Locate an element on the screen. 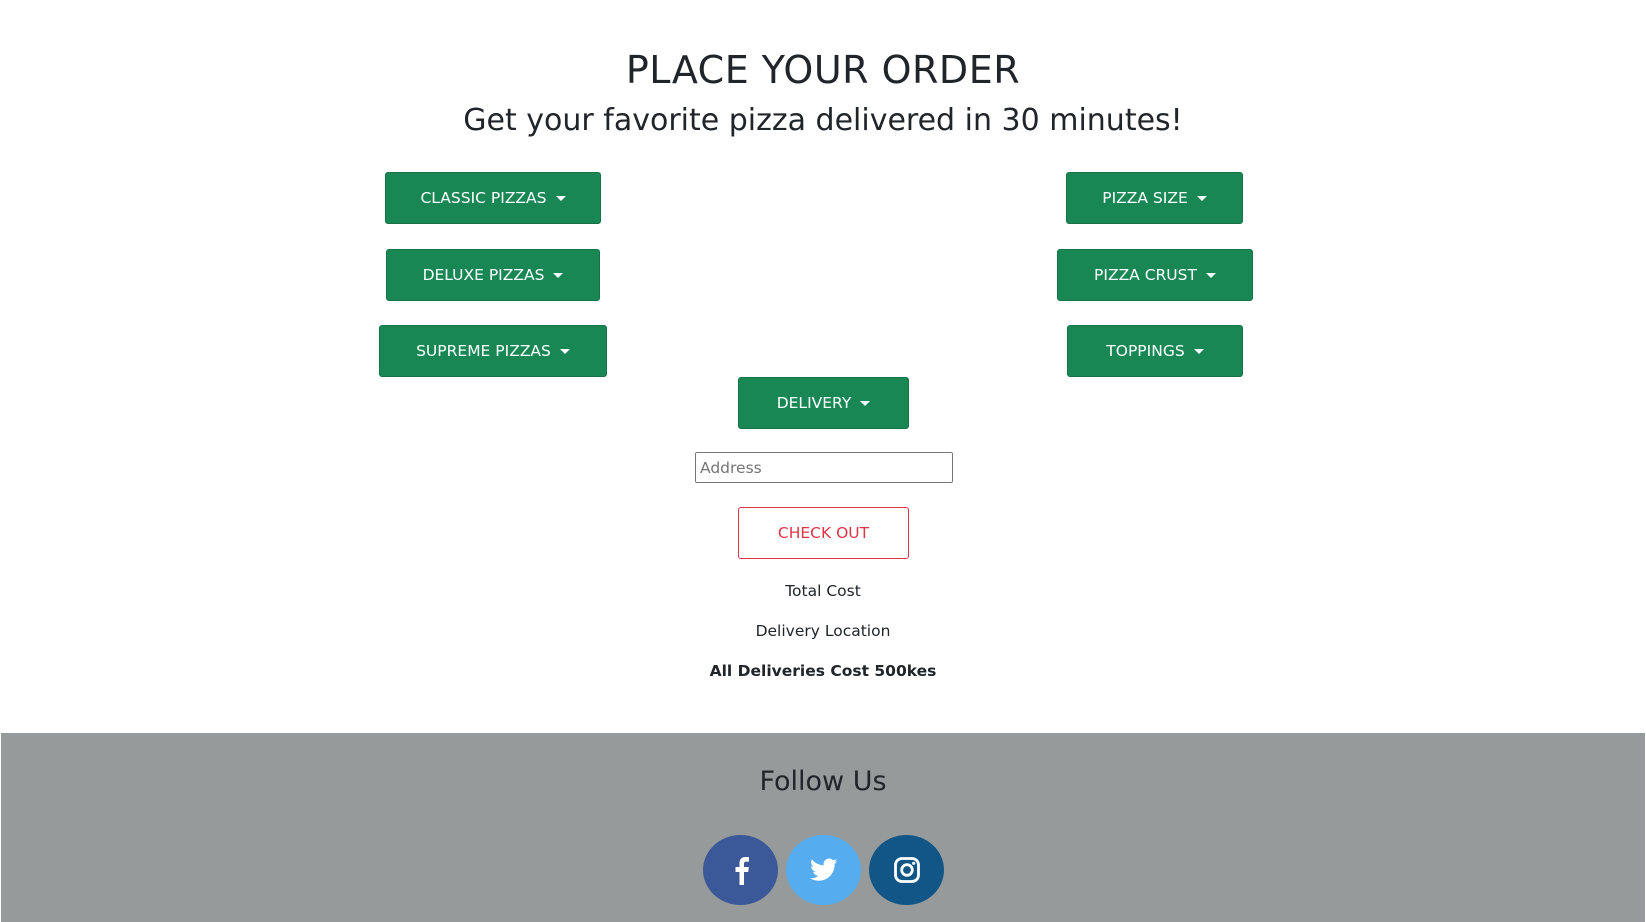 This screenshot has height=922, width=1646. twitter-icon is located at coordinates (823, 869).